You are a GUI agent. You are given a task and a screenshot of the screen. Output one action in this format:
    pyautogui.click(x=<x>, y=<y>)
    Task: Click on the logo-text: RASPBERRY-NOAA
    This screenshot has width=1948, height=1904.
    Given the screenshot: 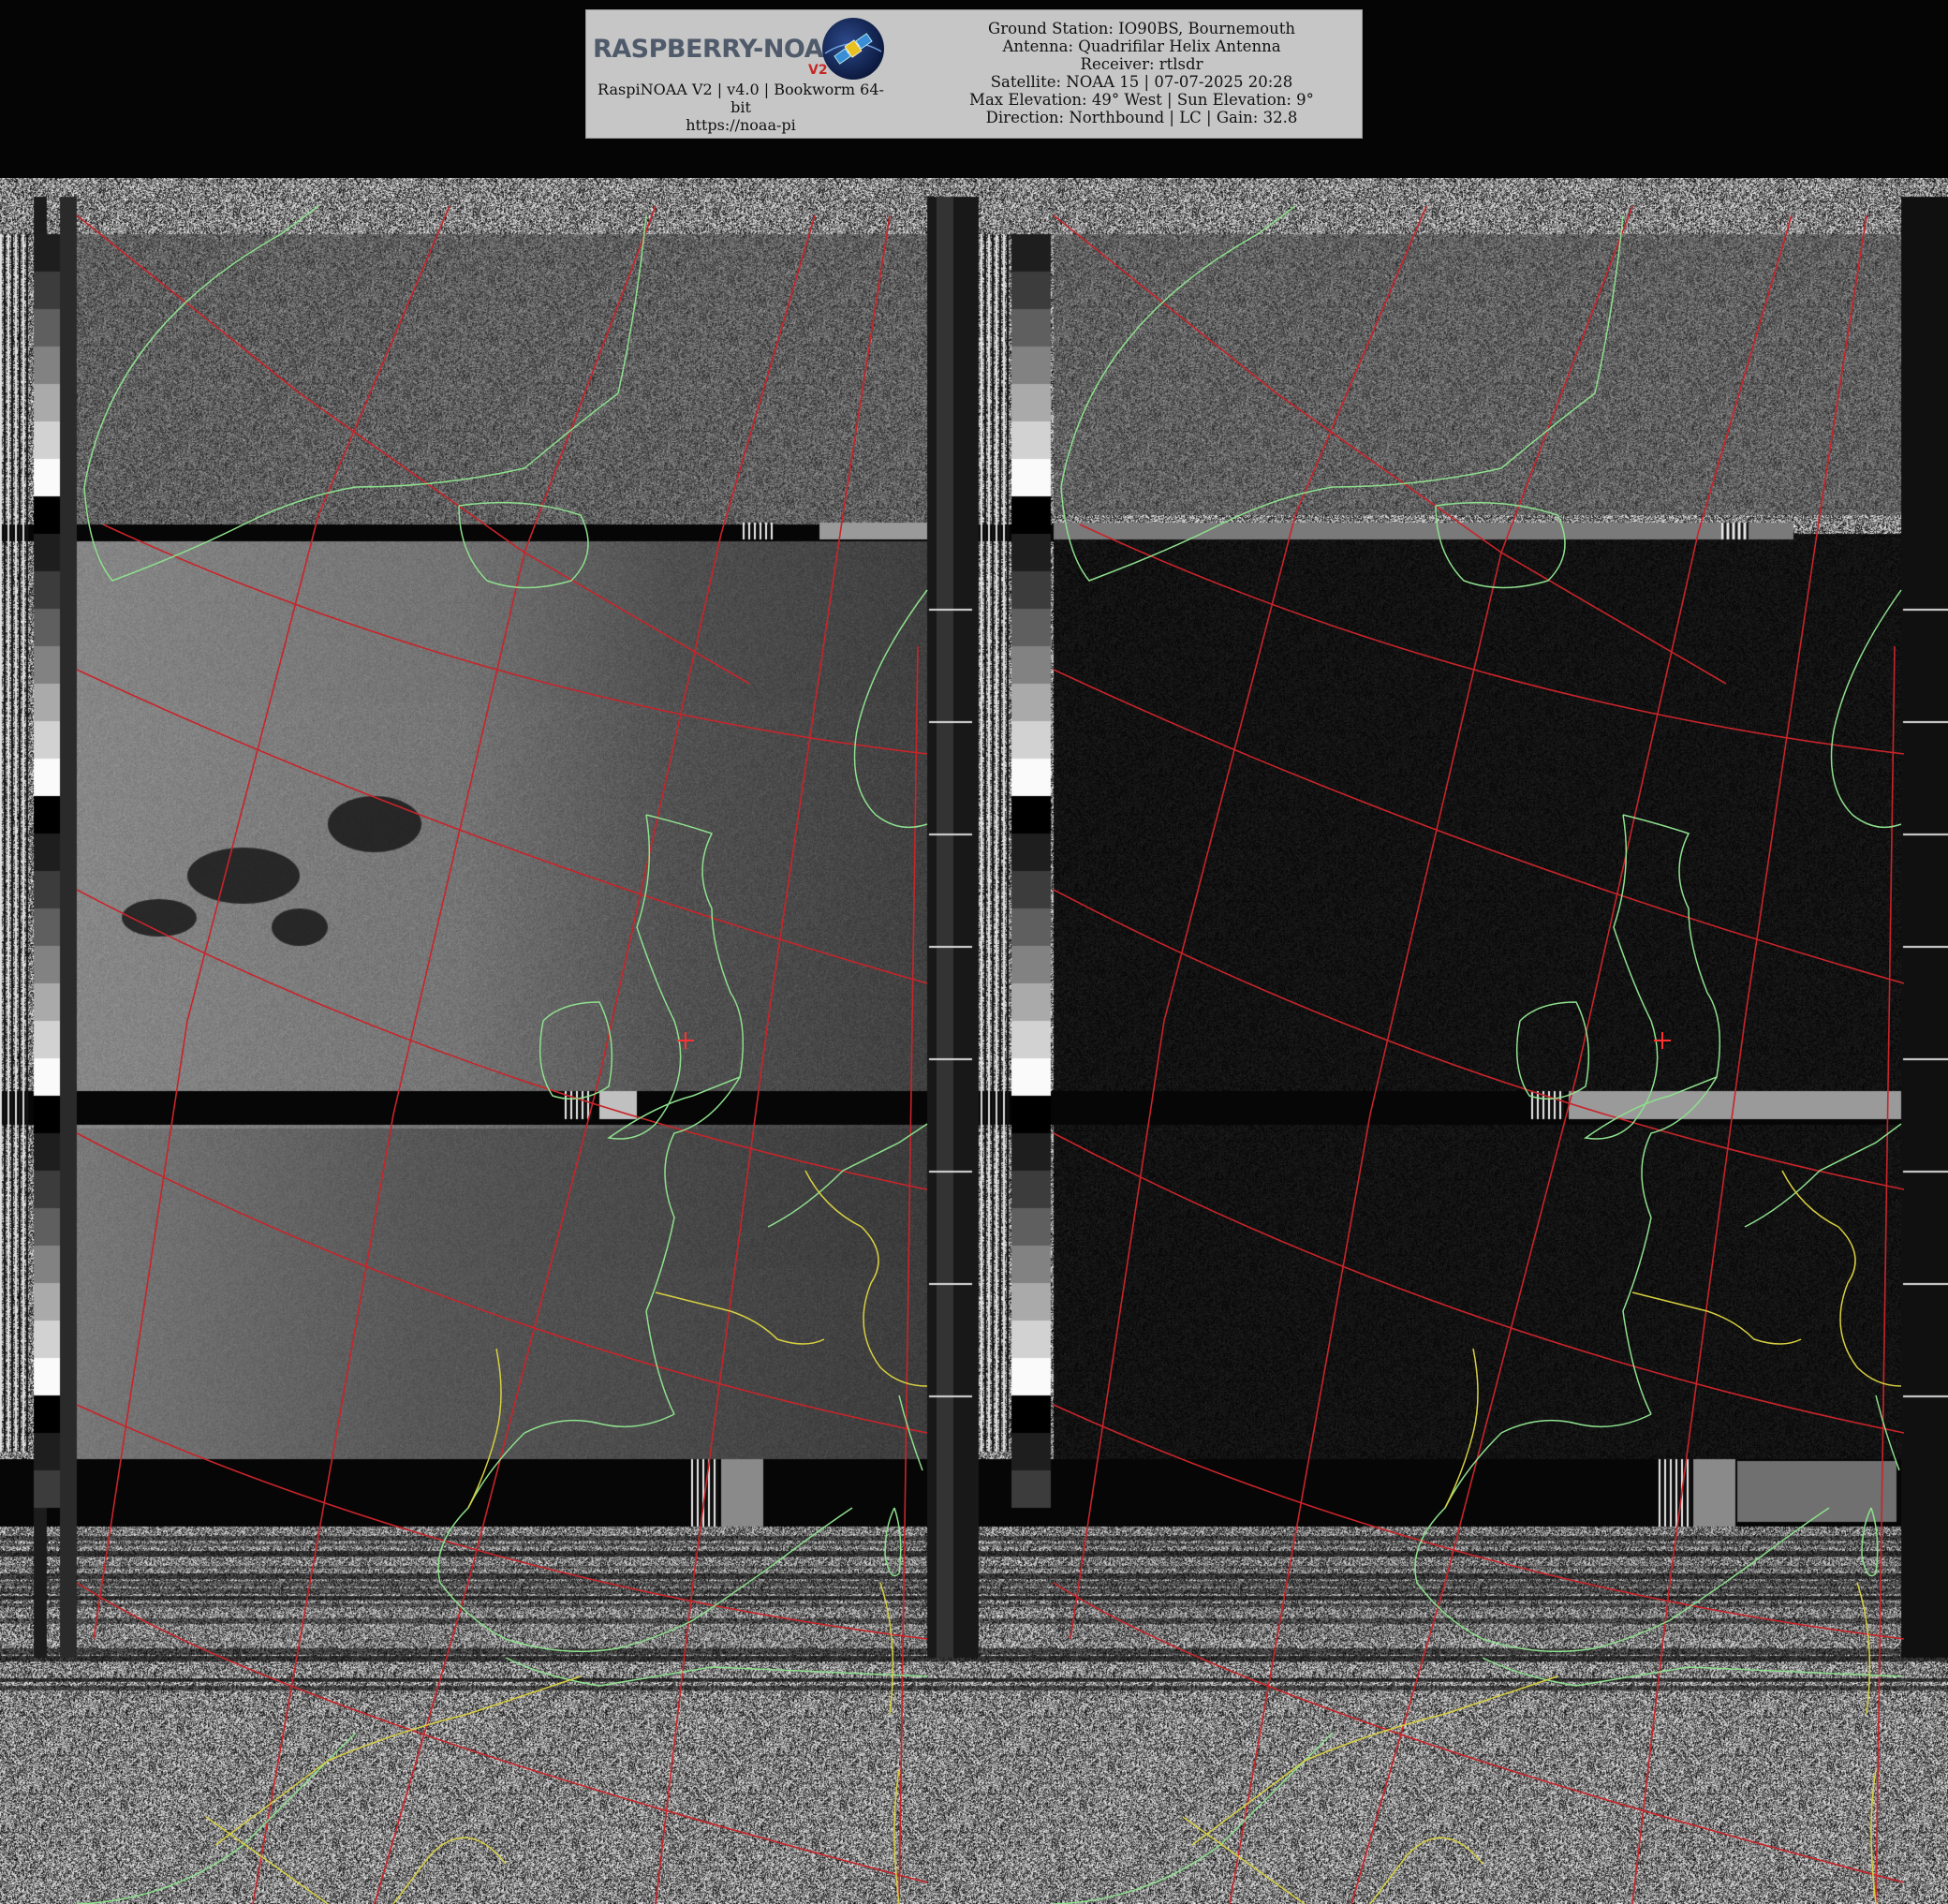 What is the action you would take?
    pyautogui.click(x=718, y=49)
    